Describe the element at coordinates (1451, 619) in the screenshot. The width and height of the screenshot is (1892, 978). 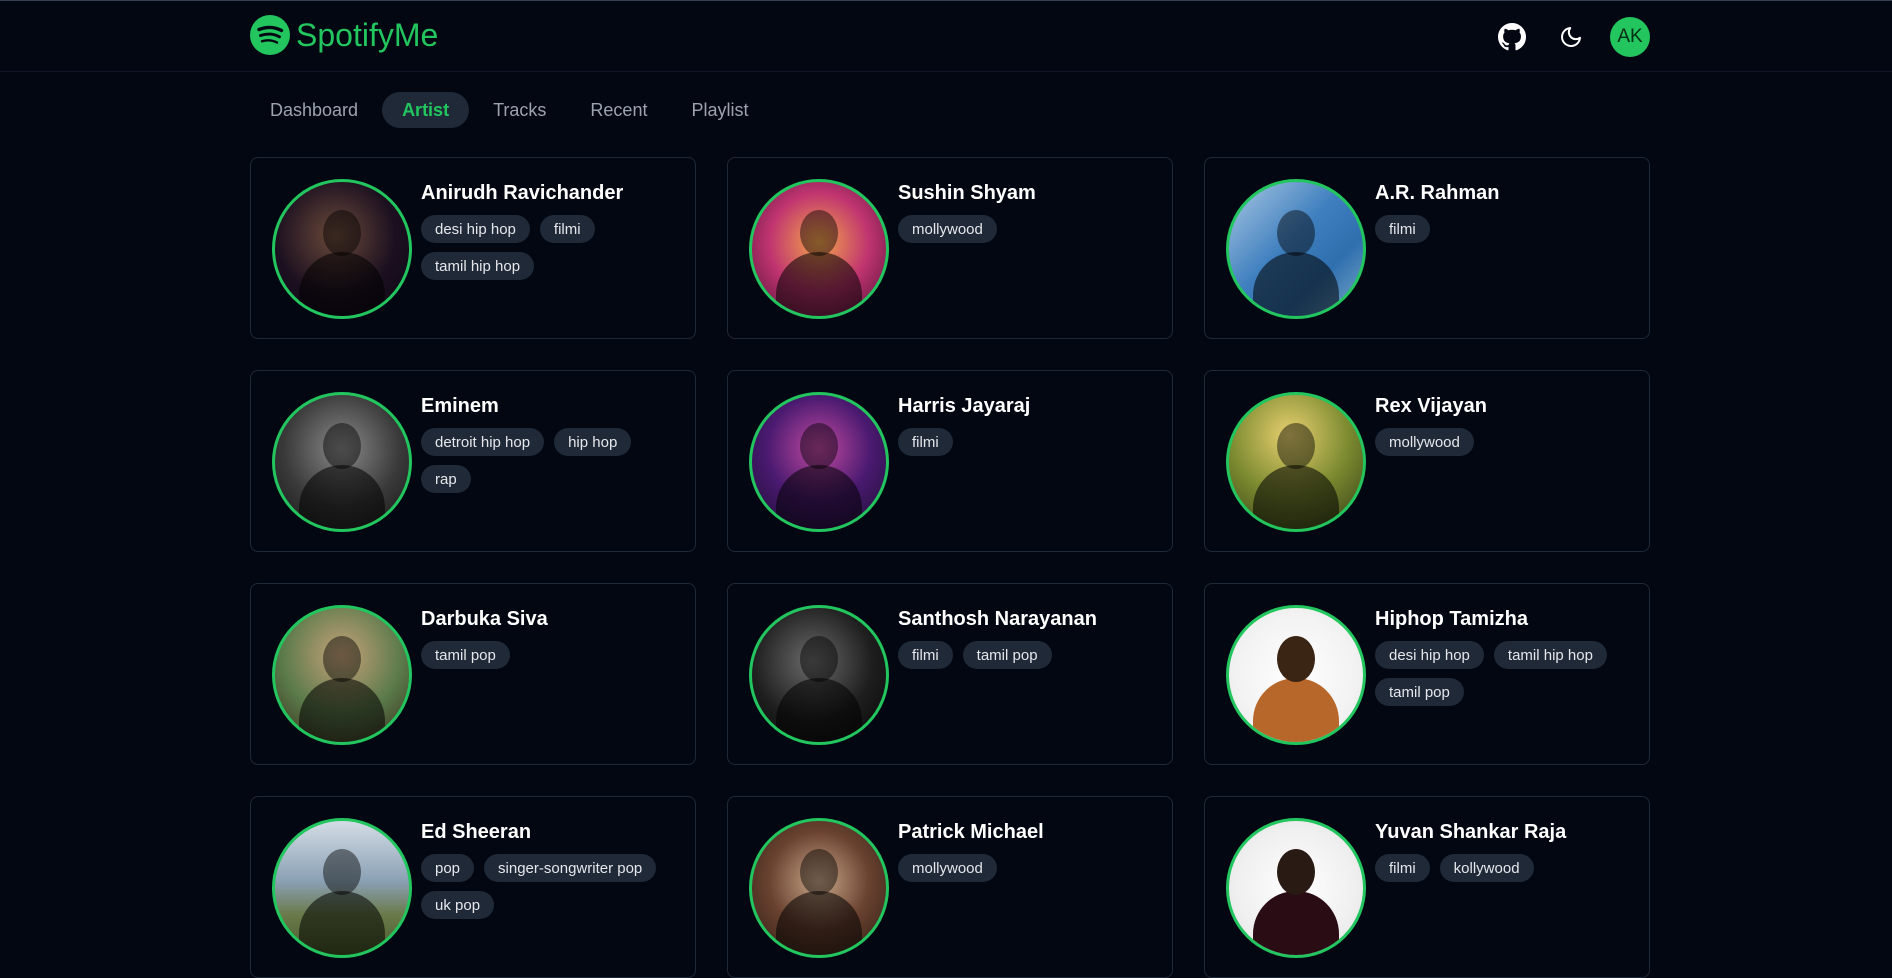
I see `artist-name: Hiphop Tamizha` at that location.